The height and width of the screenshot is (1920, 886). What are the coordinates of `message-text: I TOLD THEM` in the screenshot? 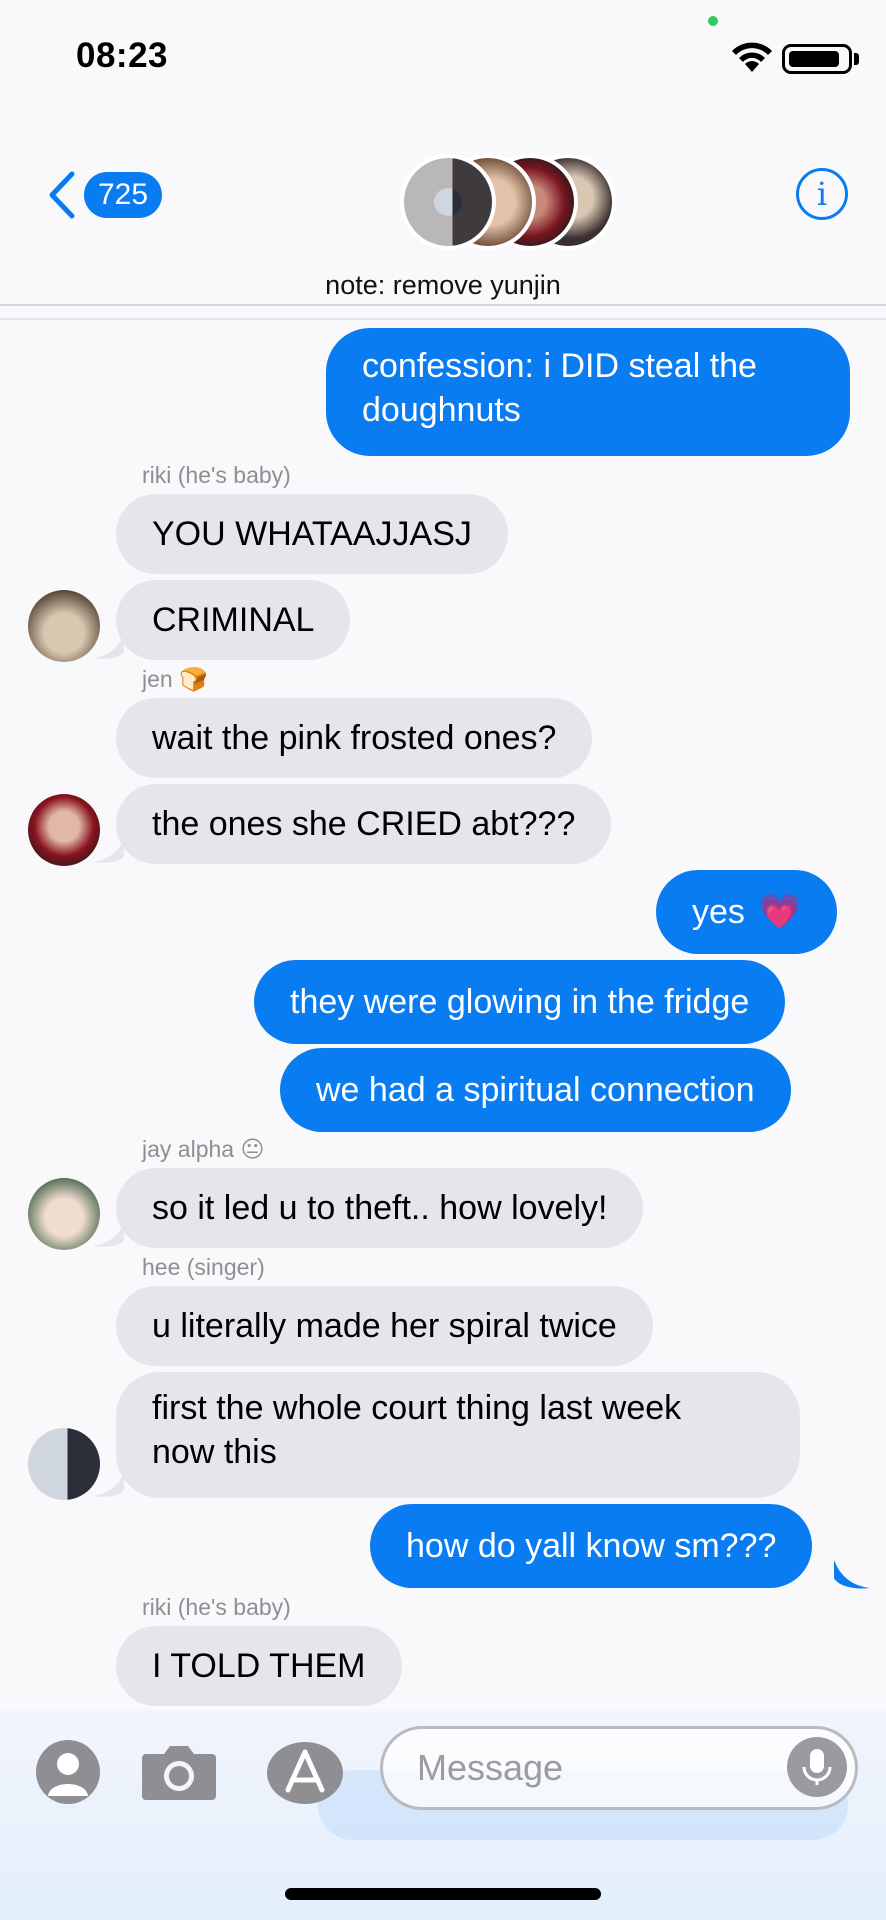 It's located at (259, 1666).